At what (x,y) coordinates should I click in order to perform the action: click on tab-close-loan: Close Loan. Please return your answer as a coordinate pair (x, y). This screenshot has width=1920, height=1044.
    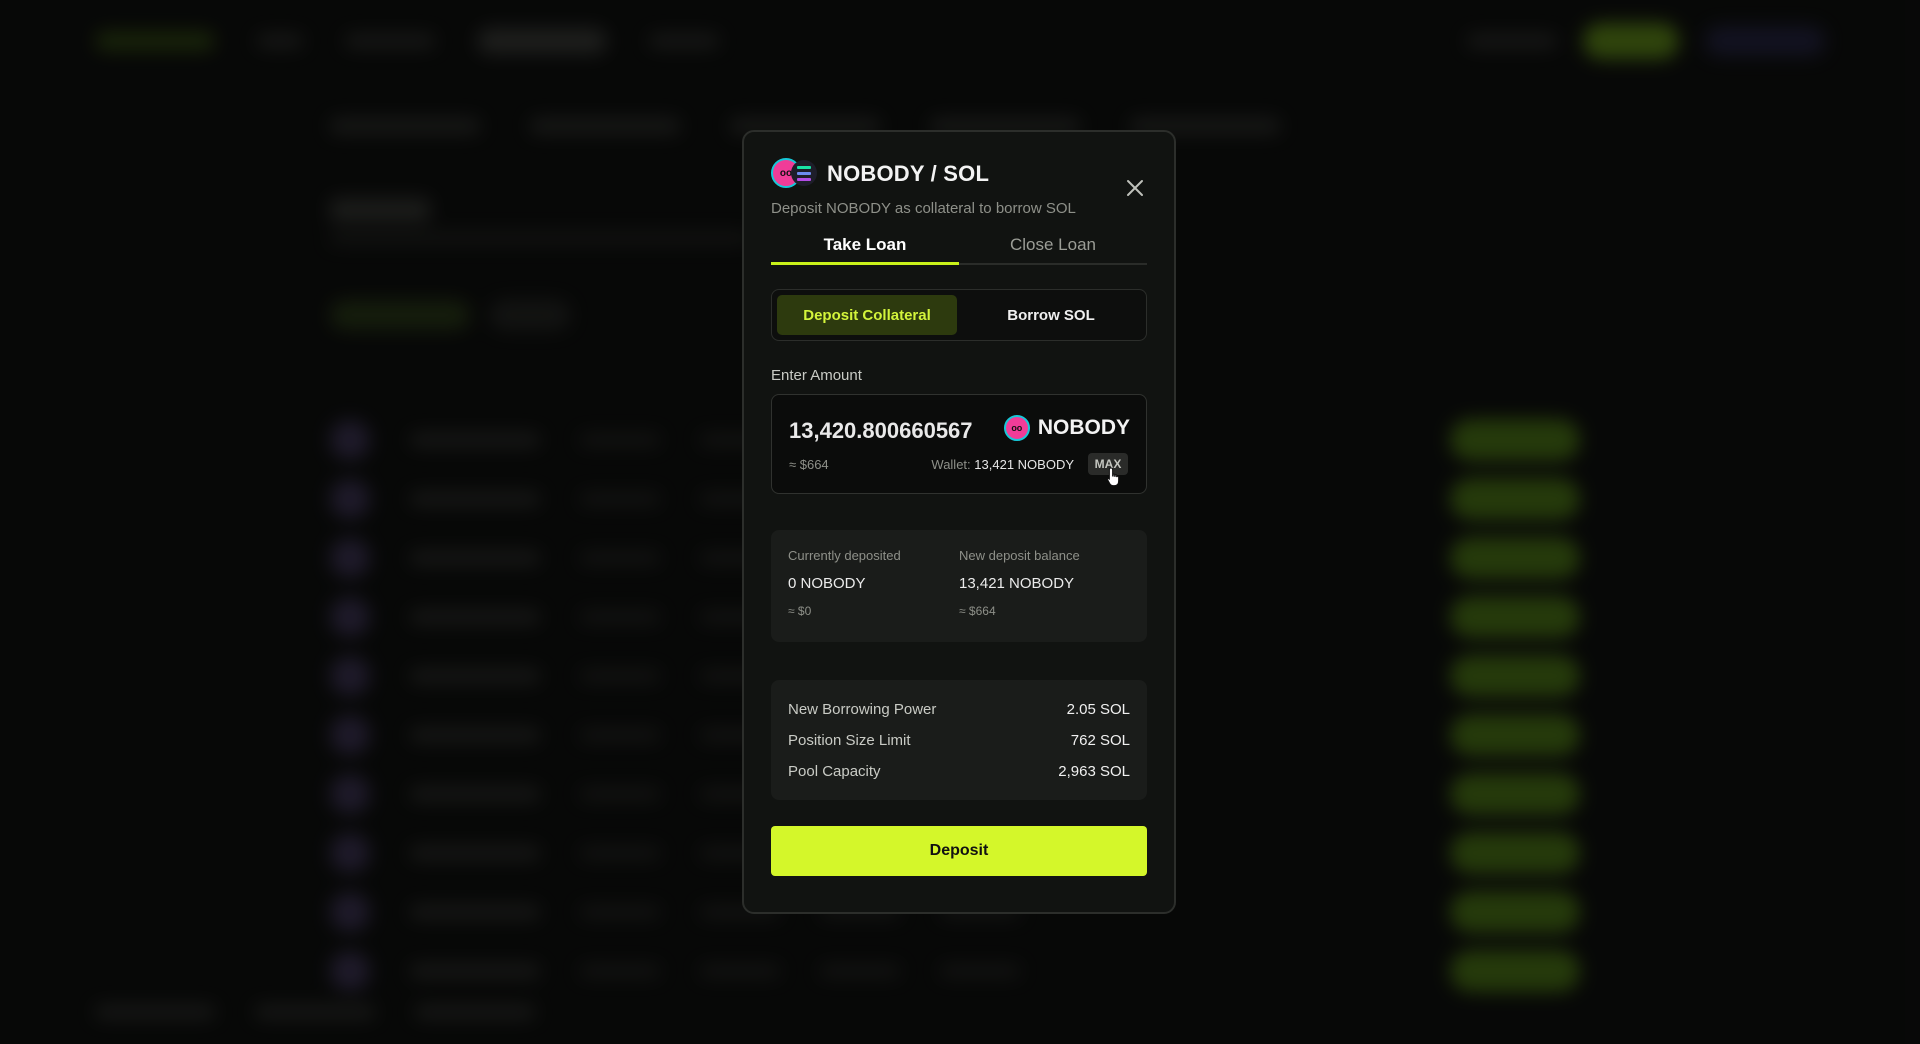
    Looking at the image, I should click on (1053, 246).